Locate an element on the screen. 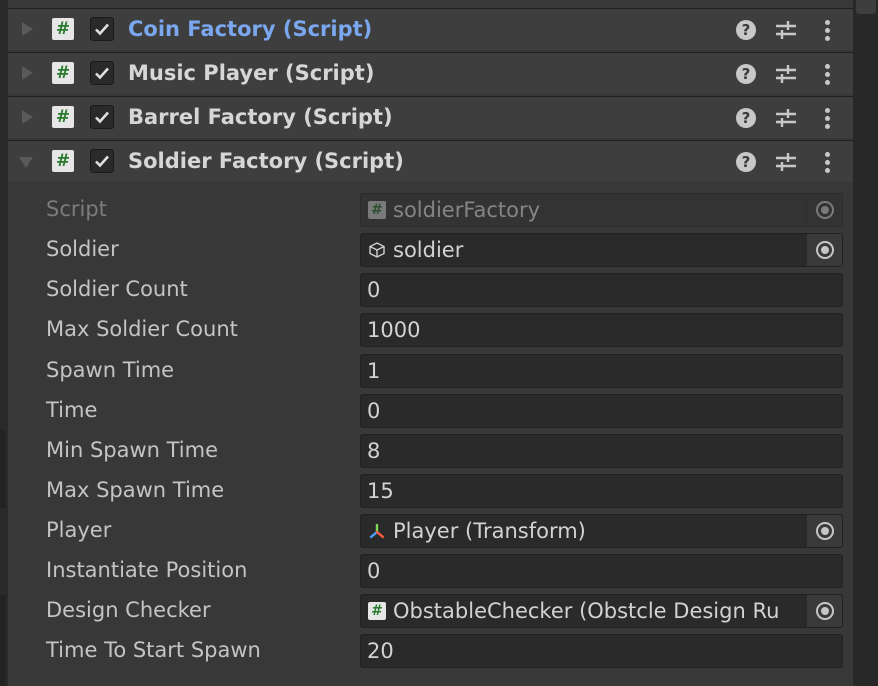 This screenshot has width=878, height=686. spawn-time-input: 1 is located at coordinates (601, 371).